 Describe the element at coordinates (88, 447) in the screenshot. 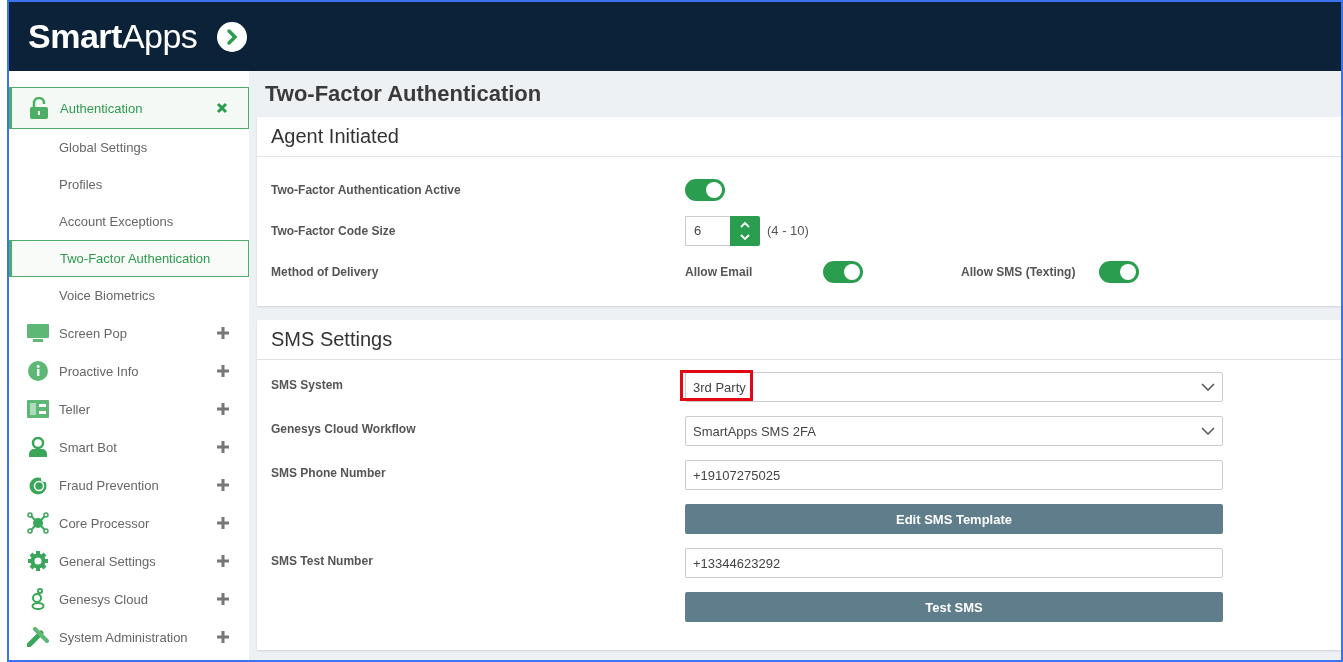

I see `sidebar-item-label: Smart Bot` at that location.